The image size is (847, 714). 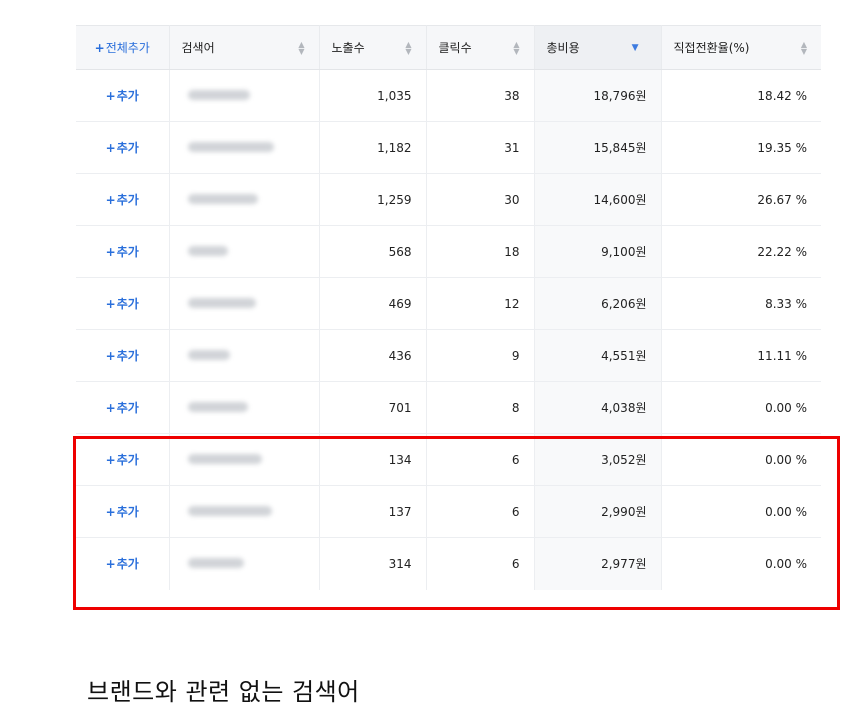 What do you see at coordinates (598, 95) in the screenshot?
I see `total-cost-cell: 18,796원` at bounding box center [598, 95].